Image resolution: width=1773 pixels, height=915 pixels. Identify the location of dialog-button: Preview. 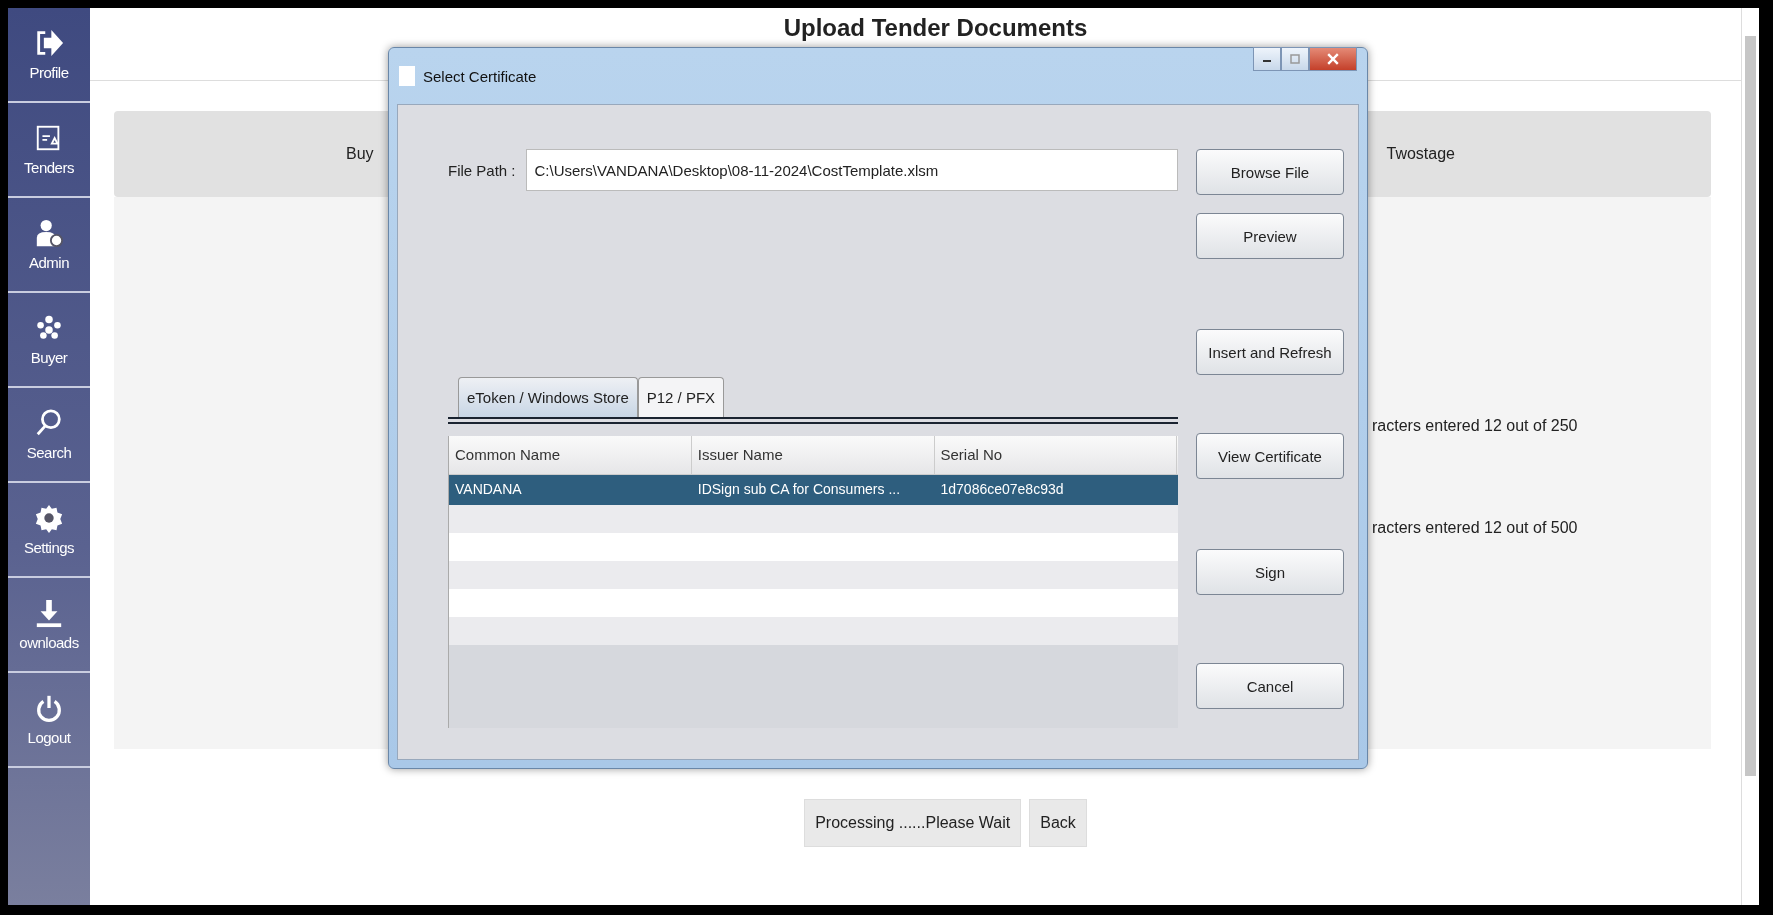
(1270, 236).